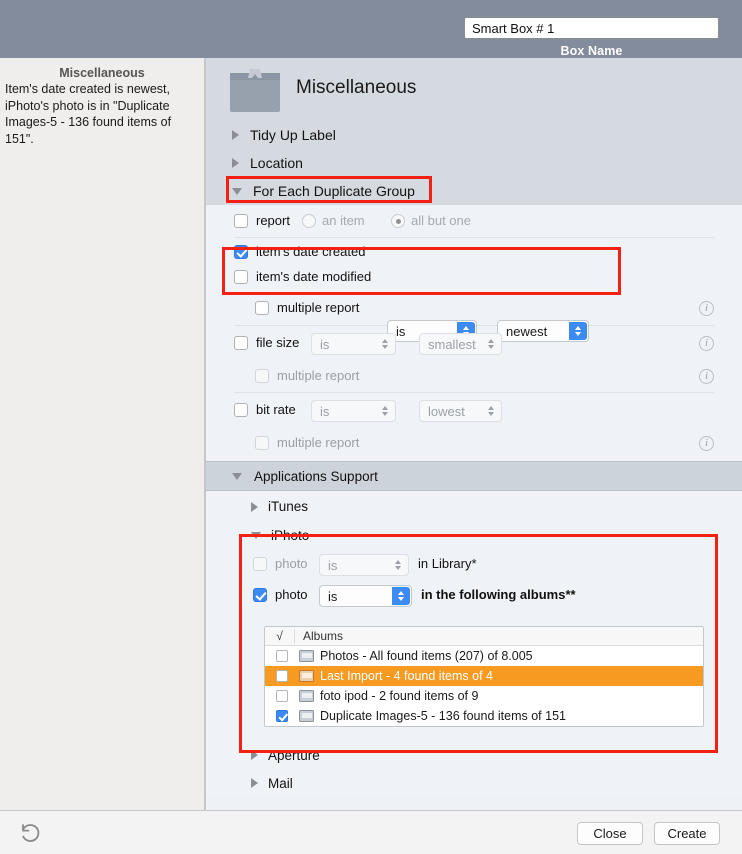 The image size is (742, 854). I want to click on file-size-checkbox, so click(241, 343).